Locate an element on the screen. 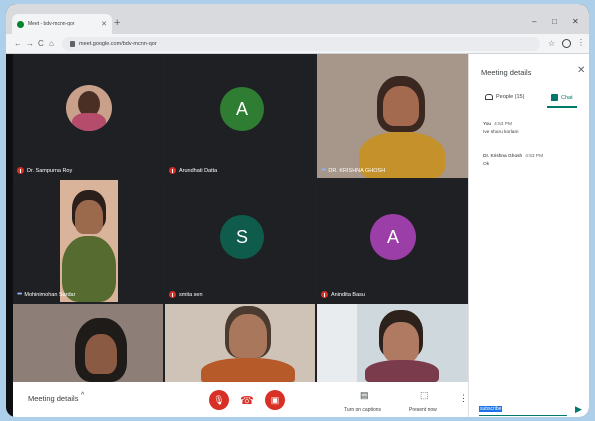 This screenshot has height=421, width=595. tab-chat: Chat is located at coordinates (562, 97).